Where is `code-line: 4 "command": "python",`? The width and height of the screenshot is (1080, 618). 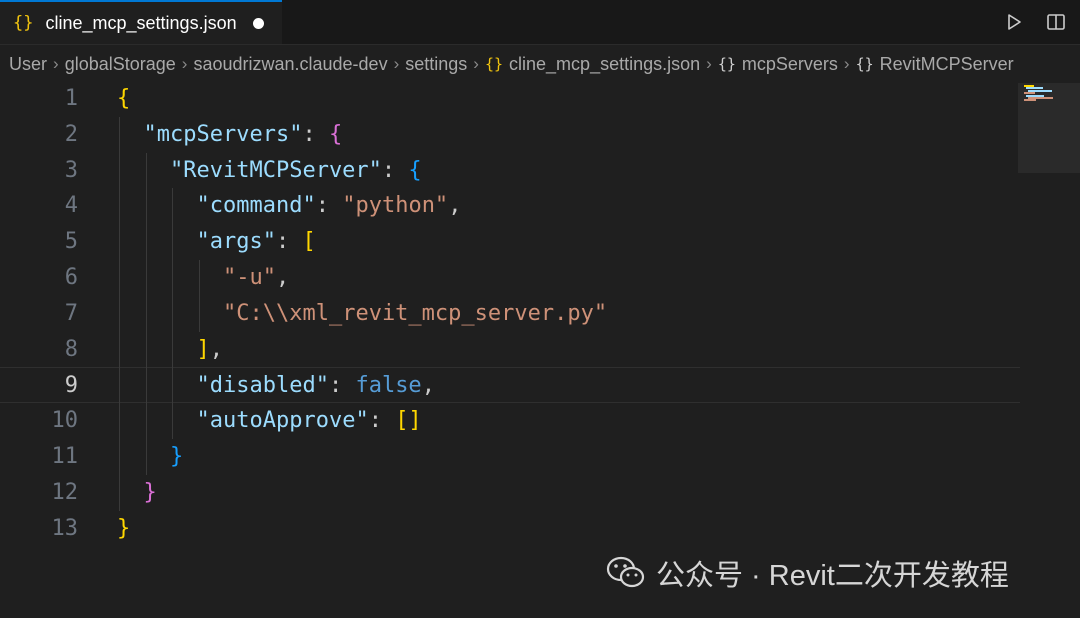
code-line: 4 "command": "python", is located at coordinates (510, 206).